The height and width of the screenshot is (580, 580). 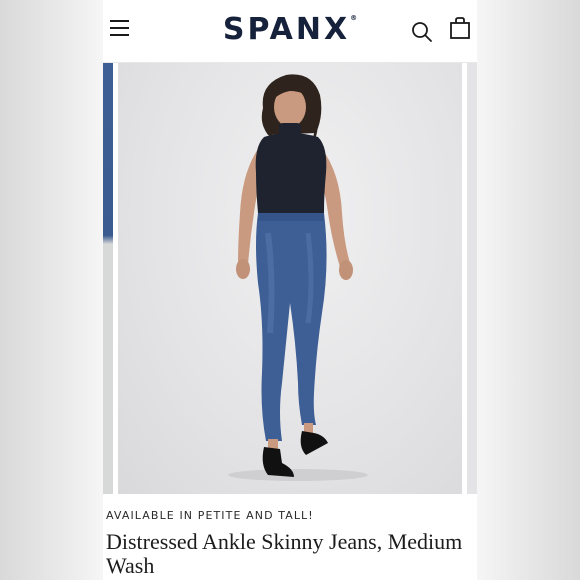 I want to click on brand-mark: ®, so click(x=354, y=18).